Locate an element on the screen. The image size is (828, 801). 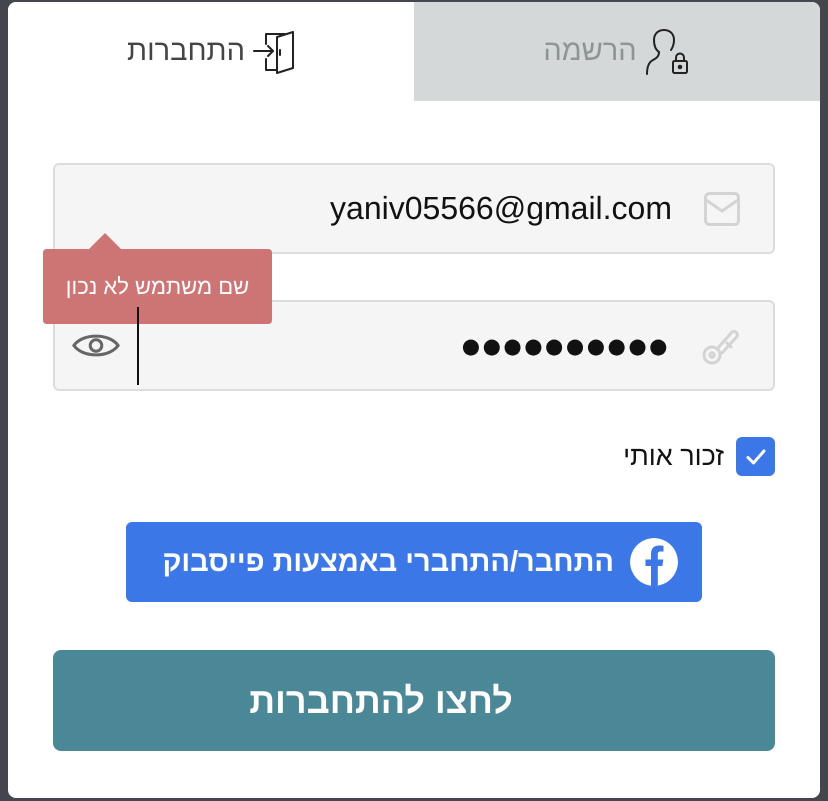
checkmark-icon is located at coordinates (756, 456).